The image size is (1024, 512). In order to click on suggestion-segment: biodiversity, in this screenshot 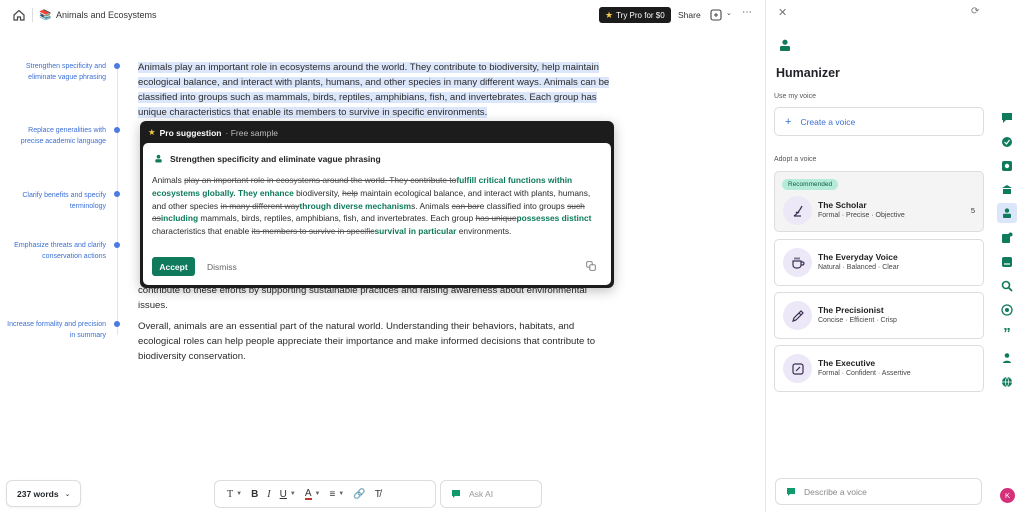, I will do `click(318, 192)`.